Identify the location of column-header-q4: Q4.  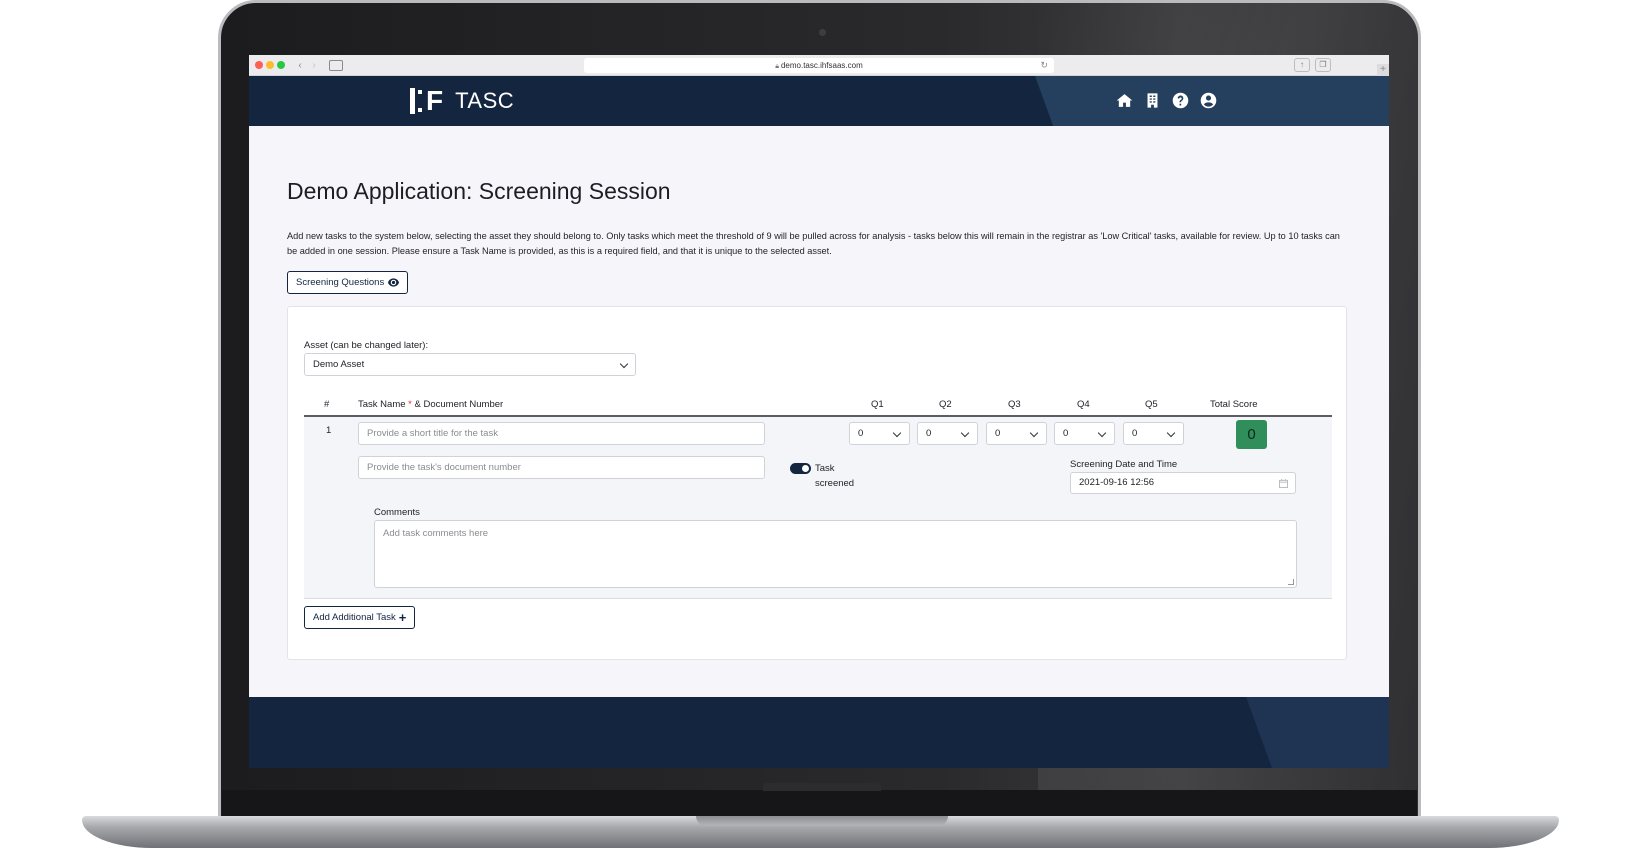
(1083, 404).